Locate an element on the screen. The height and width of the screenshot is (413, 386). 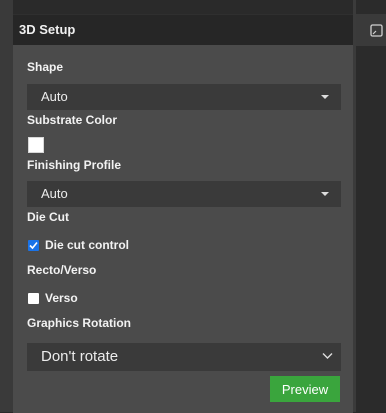
die-cut-control-row: Die cut control is located at coordinates (78, 245).